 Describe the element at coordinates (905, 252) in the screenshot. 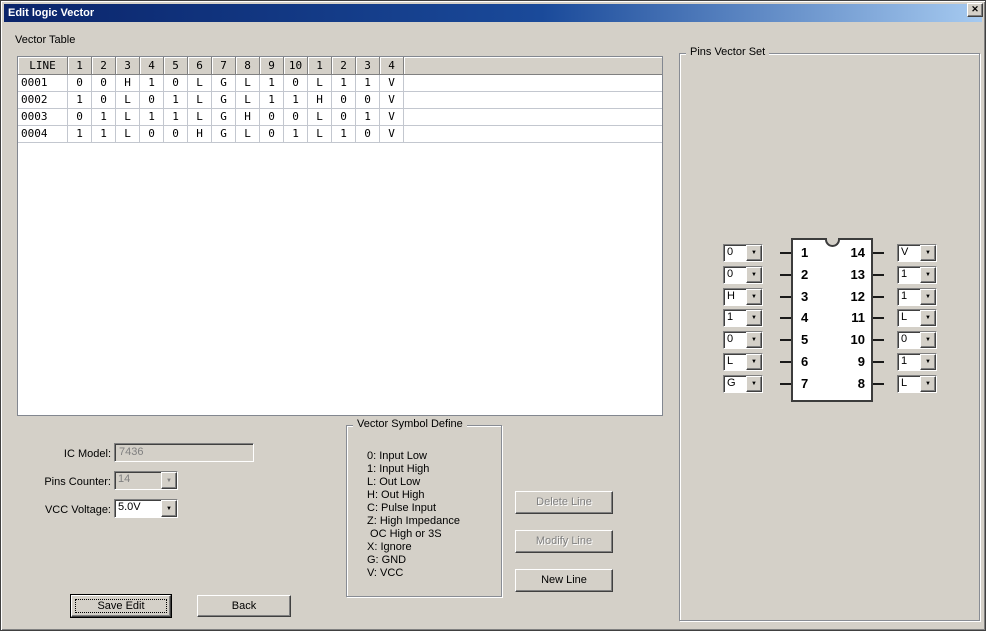

I see `pin-value: V` at that location.